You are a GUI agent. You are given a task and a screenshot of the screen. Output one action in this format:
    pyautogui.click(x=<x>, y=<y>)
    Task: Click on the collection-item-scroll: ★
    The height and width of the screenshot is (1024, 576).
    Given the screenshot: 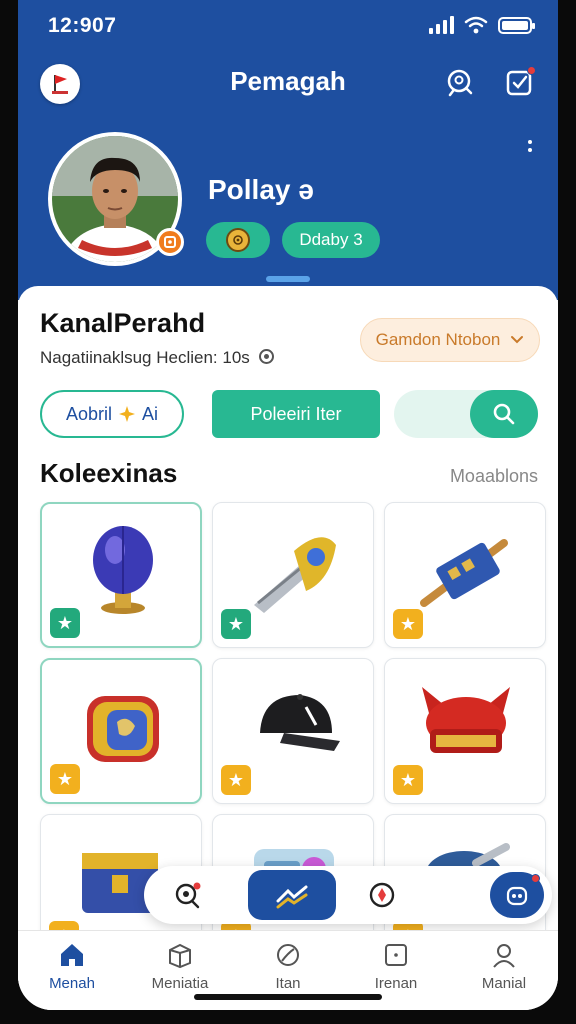 What is the action you would take?
    pyautogui.click(x=465, y=575)
    